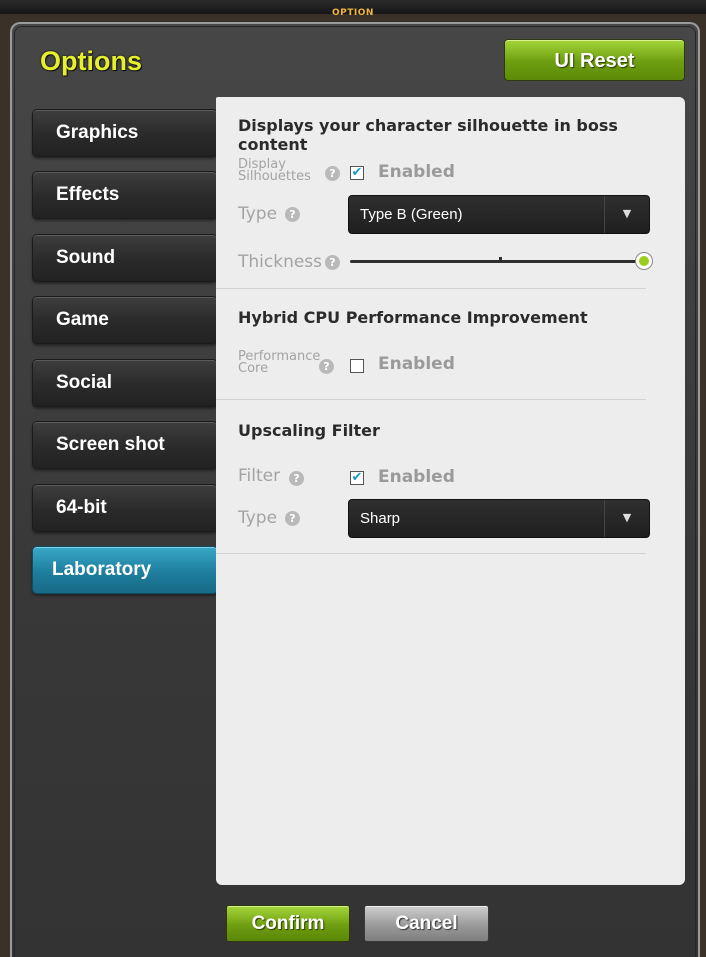 The width and height of the screenshot is (706, 957). Describe the element at coordinates (288, 923) in the screenshot. I see `confirm-button: Confirm` at that location.